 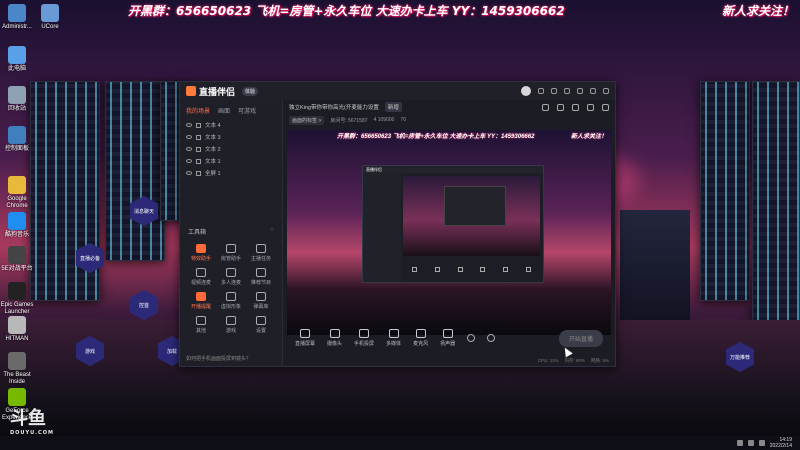 I want to click on desktop-icon: 此电脑, so click(x=17, y=59).